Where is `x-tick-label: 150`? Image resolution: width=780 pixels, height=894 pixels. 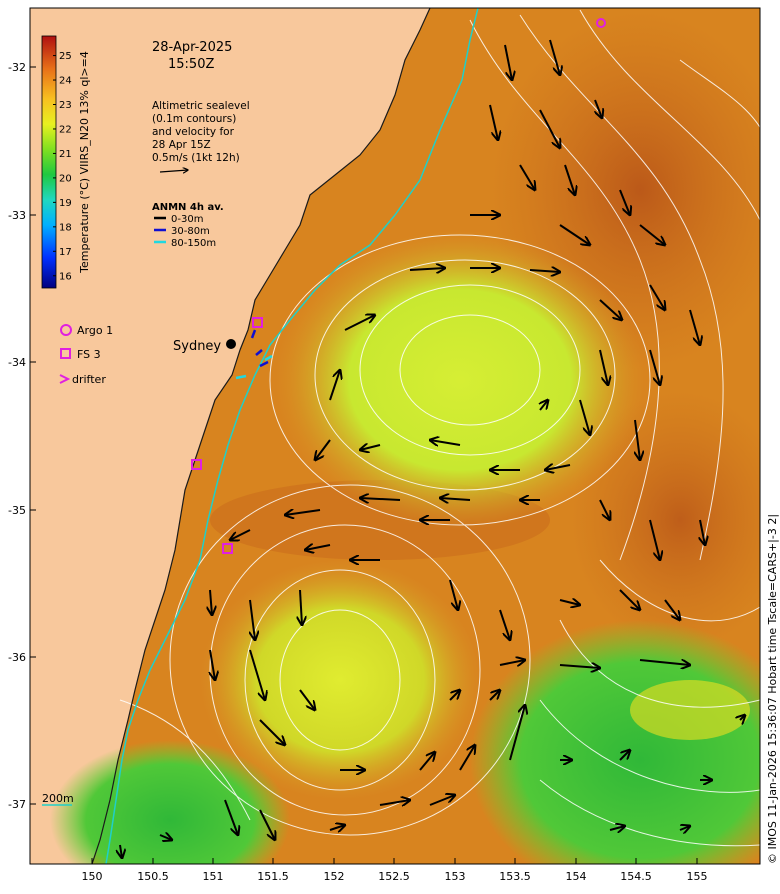
x-tick-label: 150 is located at coordinates (92, 876).